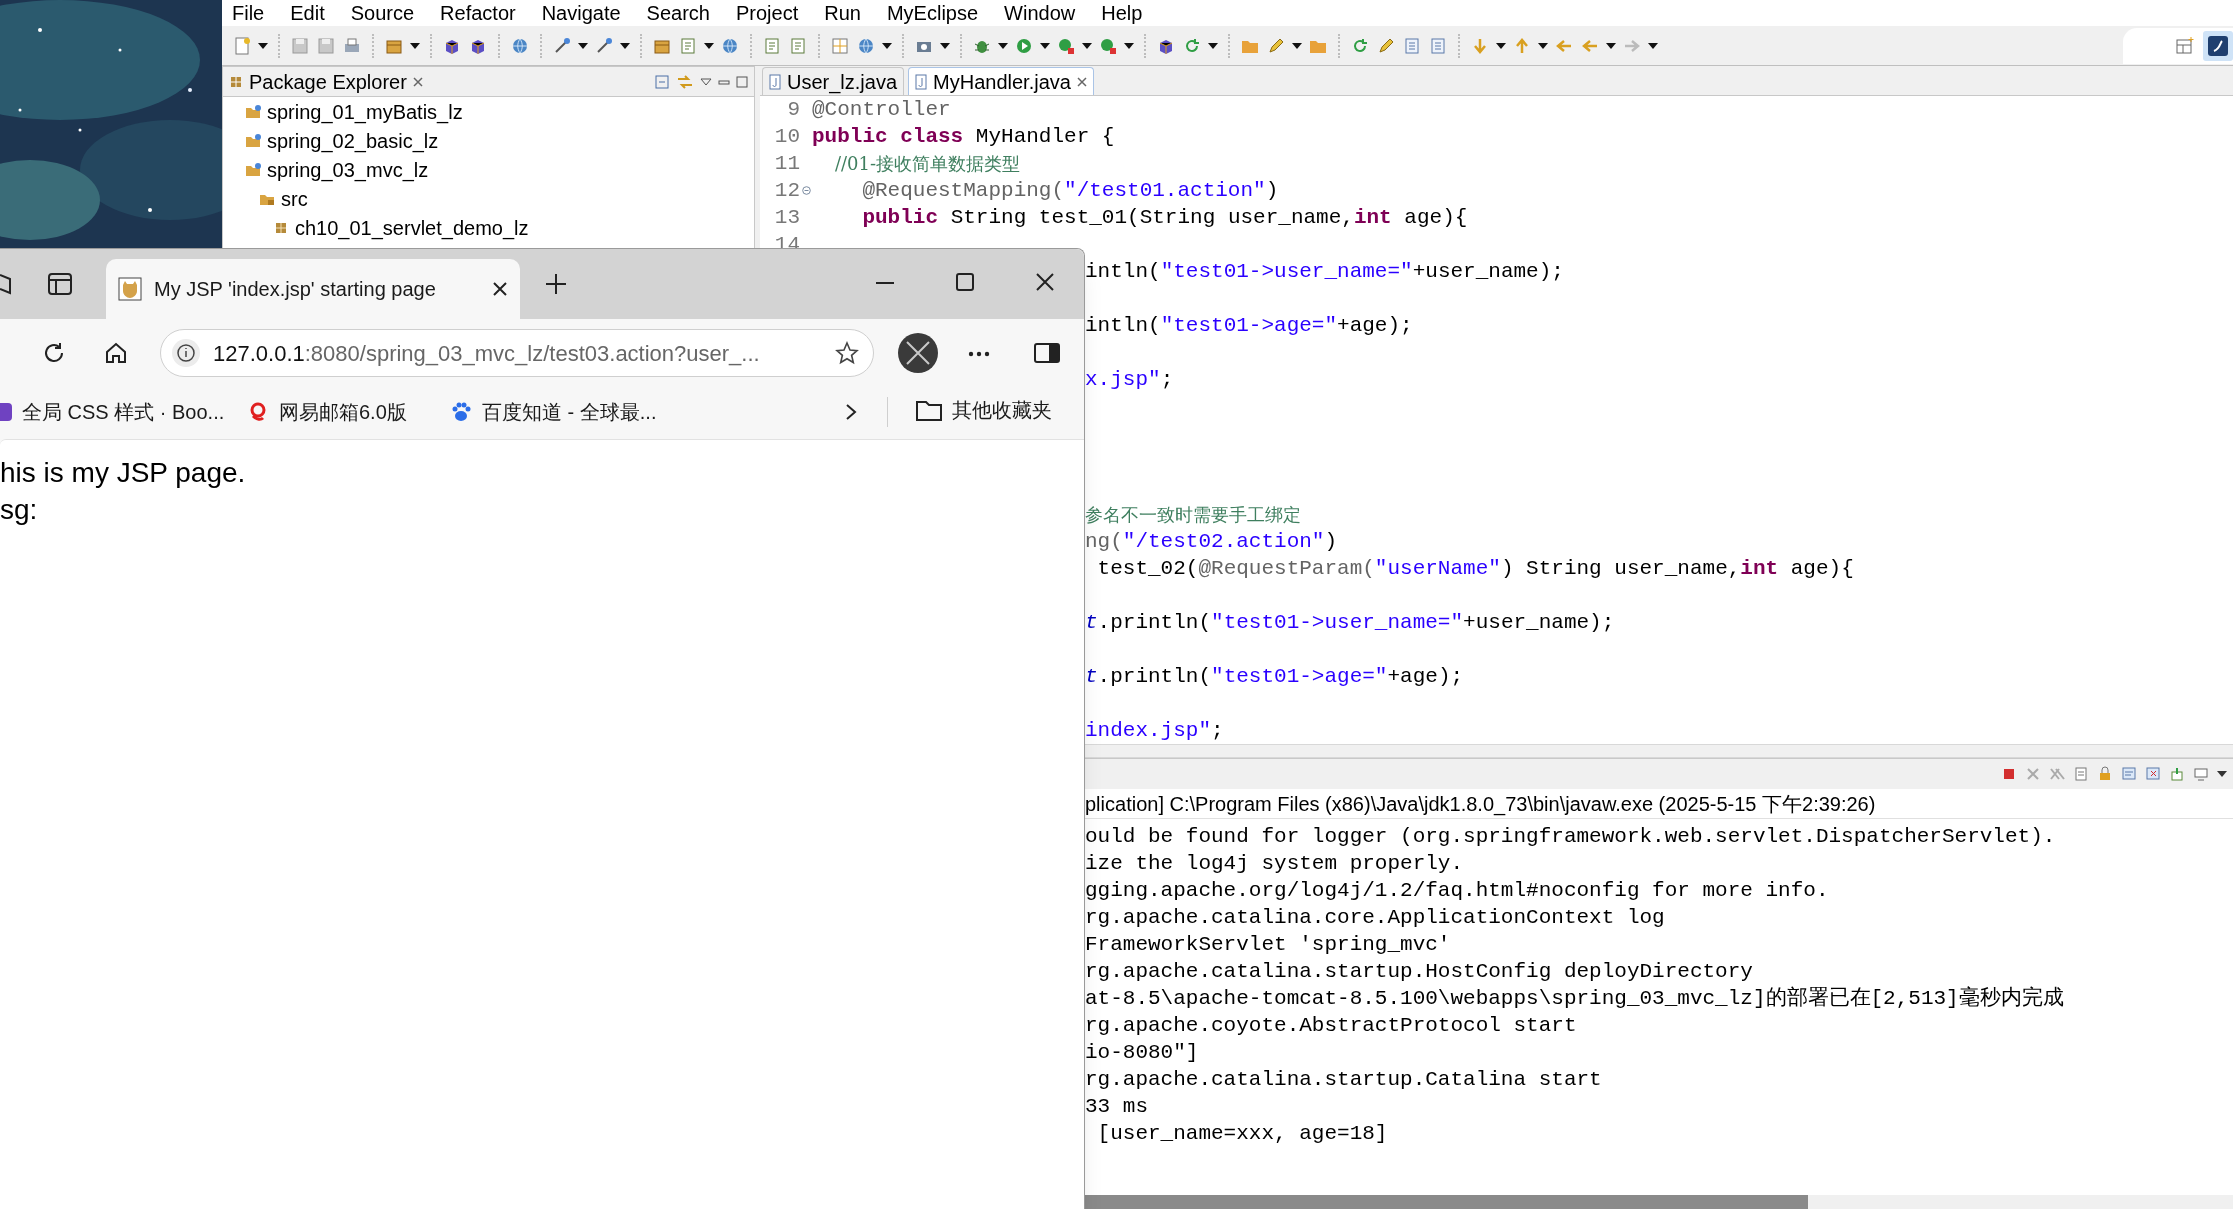 The width and height of the screenshot is (2233, 1209). Describe the element at coordinates (2185, 46) in the screenshot. I see `open-perspective-icon` at that location.